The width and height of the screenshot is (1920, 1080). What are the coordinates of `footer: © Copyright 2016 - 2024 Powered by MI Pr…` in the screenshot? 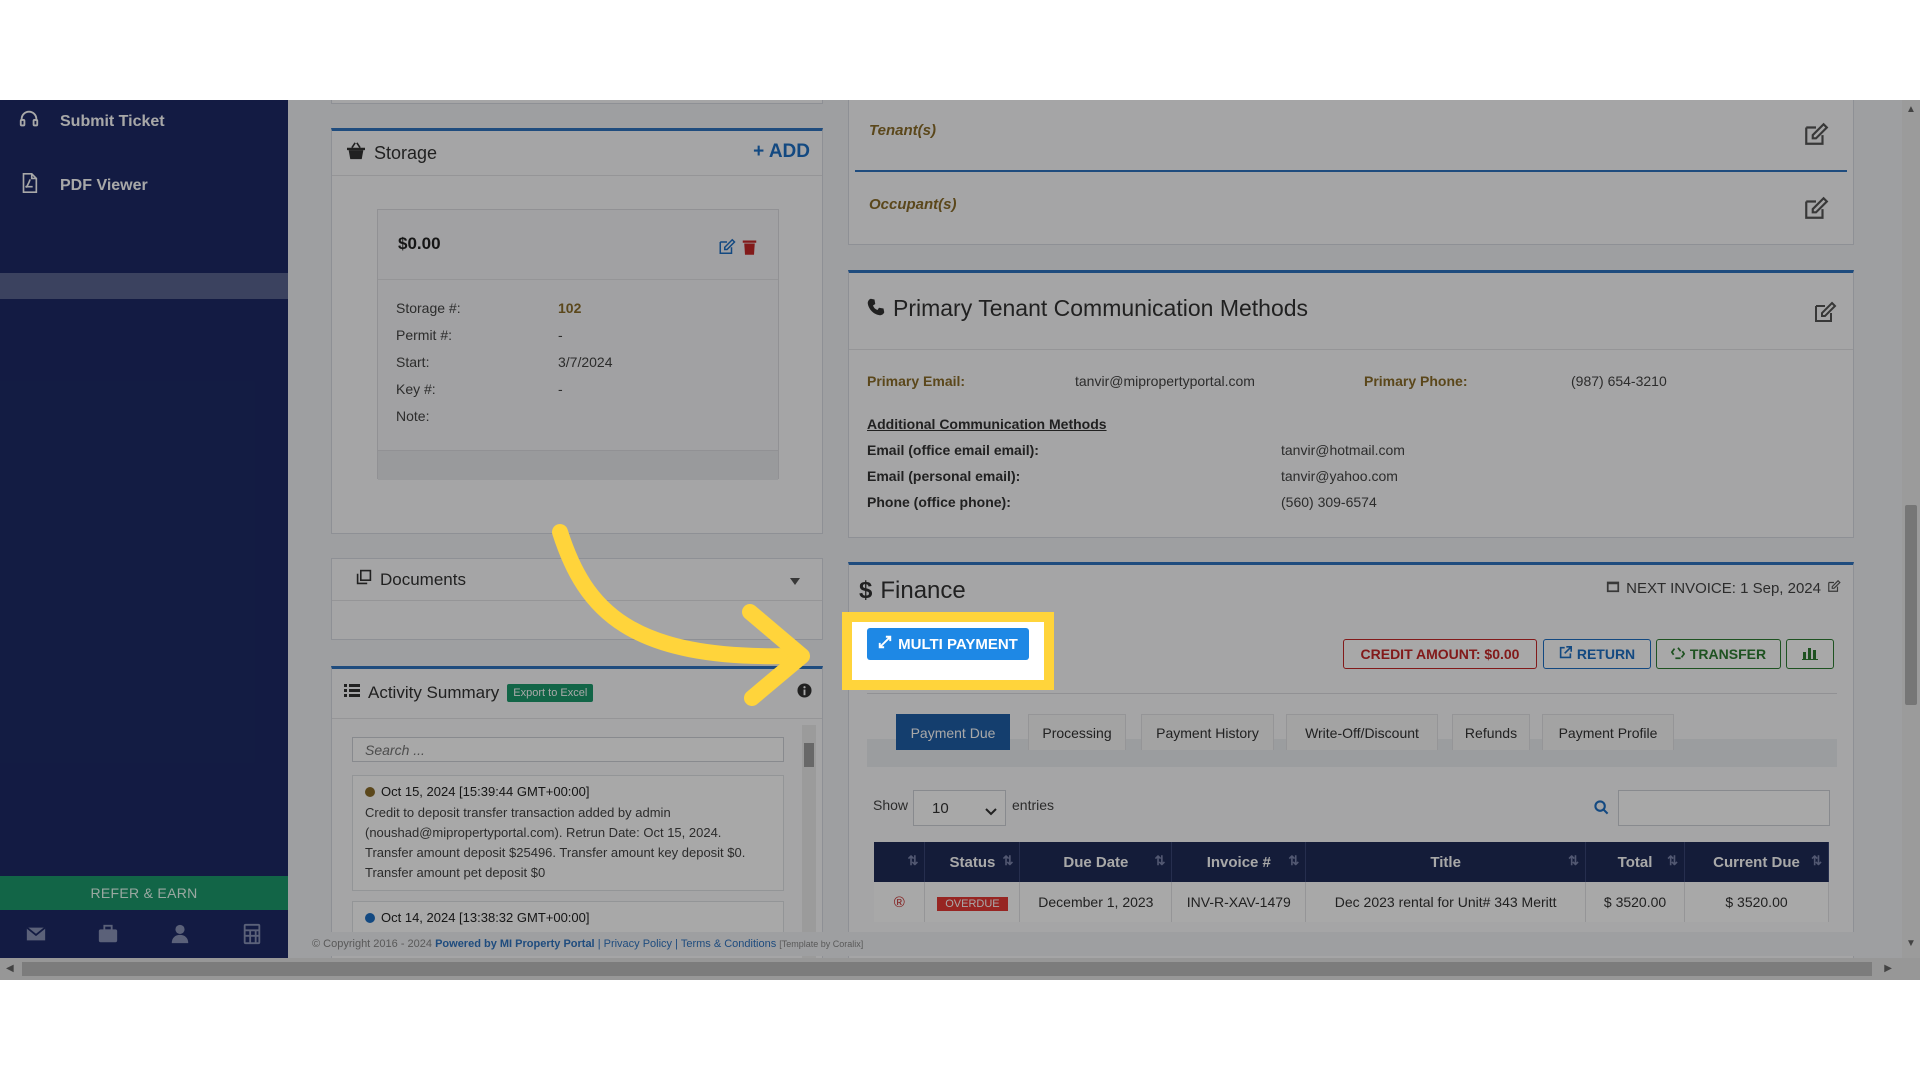 It's located at (1085, 944).